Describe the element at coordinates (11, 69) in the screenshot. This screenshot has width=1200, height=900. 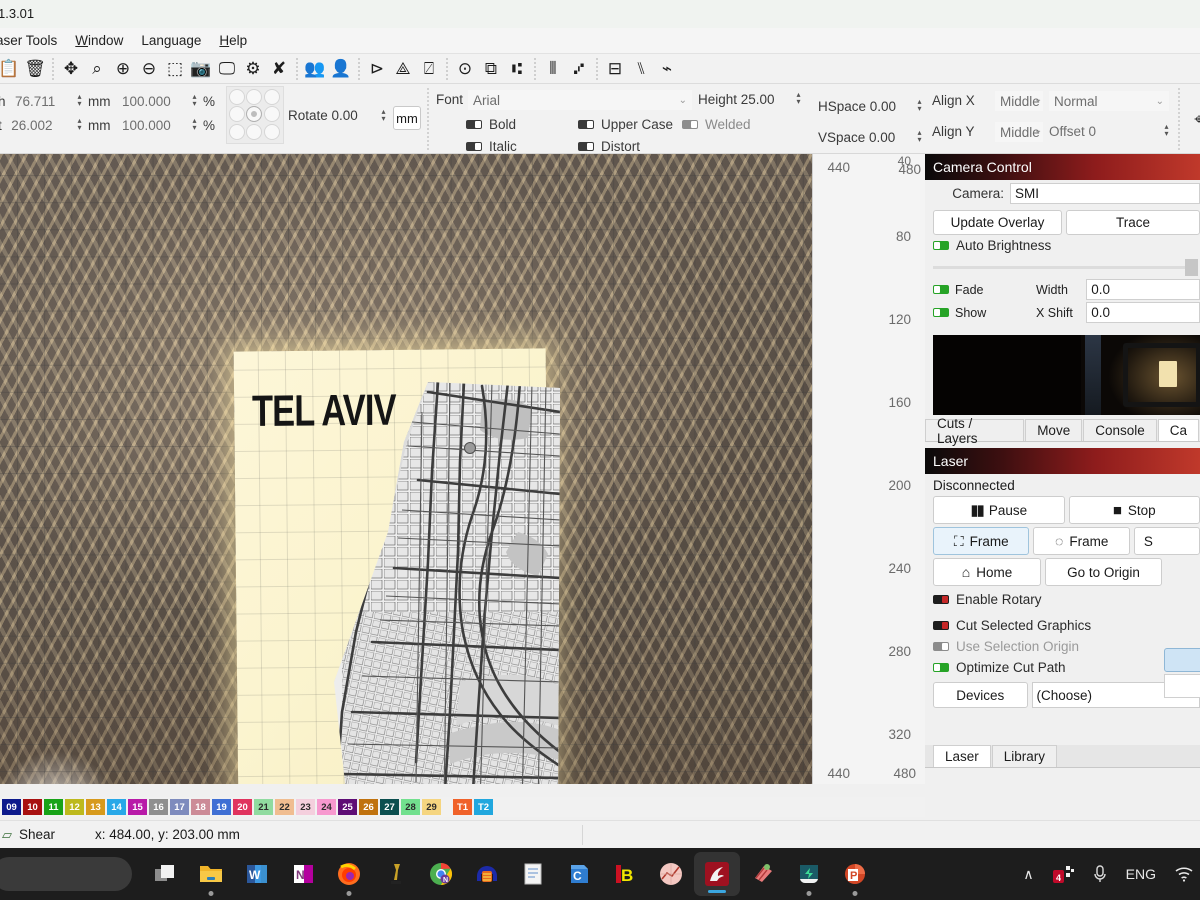
I see `paste-icon: 📋` at that location.